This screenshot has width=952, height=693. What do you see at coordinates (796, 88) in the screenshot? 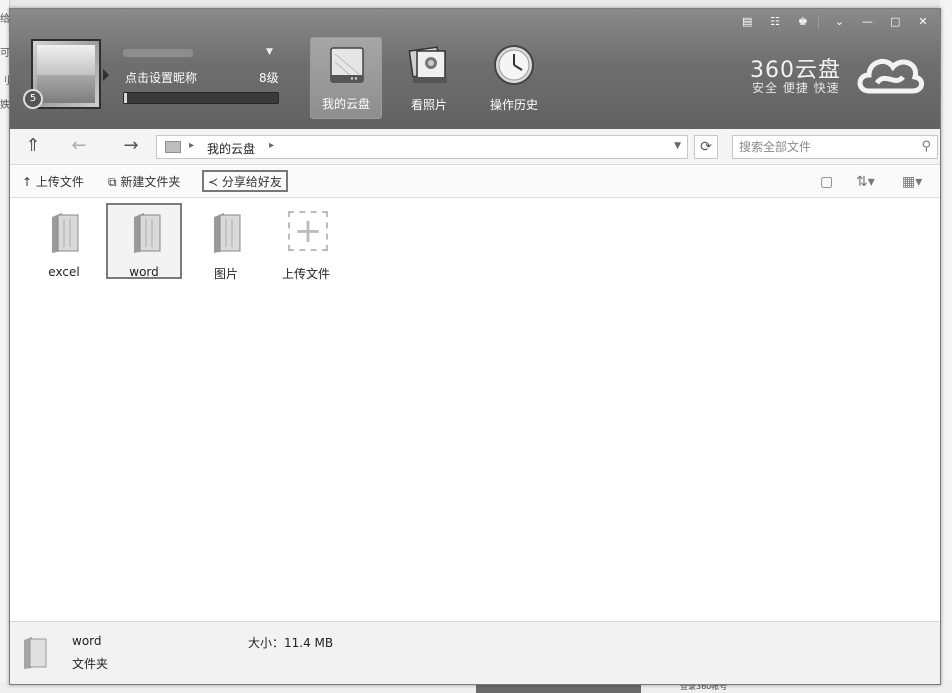
I see `brand-tagline: 安全 便捷 快速` at bounding box center [796, 88].